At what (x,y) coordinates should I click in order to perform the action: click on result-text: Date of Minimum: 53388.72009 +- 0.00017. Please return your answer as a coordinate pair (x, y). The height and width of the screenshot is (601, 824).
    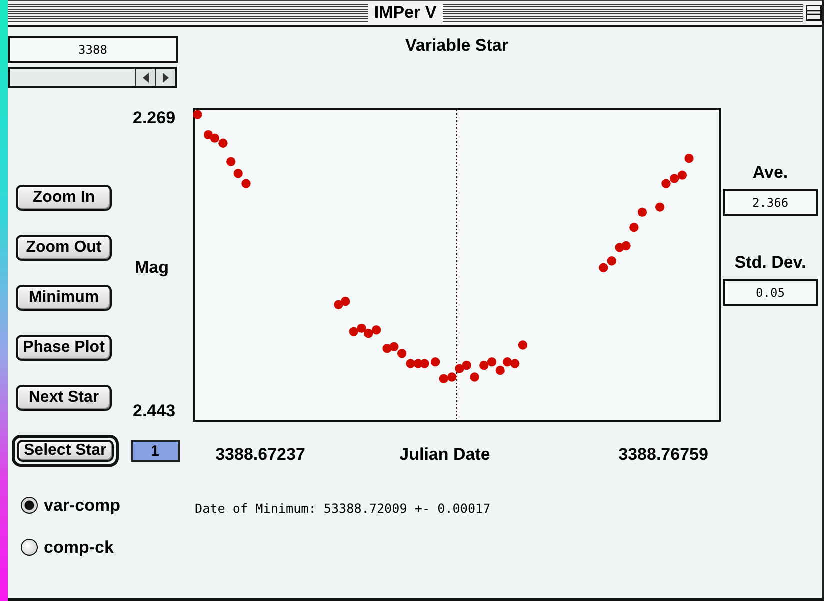
    Looking at the image, I should click on (343, 508).